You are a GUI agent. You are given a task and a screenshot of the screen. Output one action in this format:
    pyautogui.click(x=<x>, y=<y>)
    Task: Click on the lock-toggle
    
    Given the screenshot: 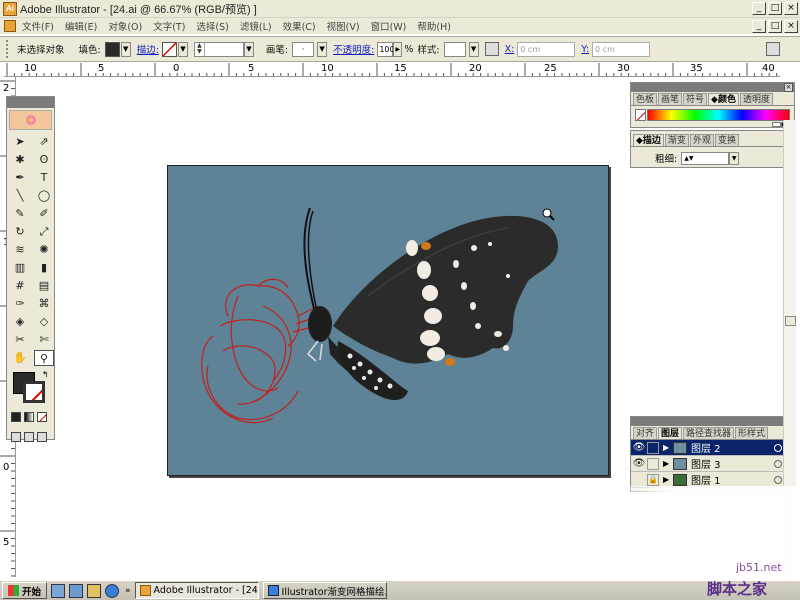 What is the action you would take?
    pyautogui.click(x=653, y=463)
    